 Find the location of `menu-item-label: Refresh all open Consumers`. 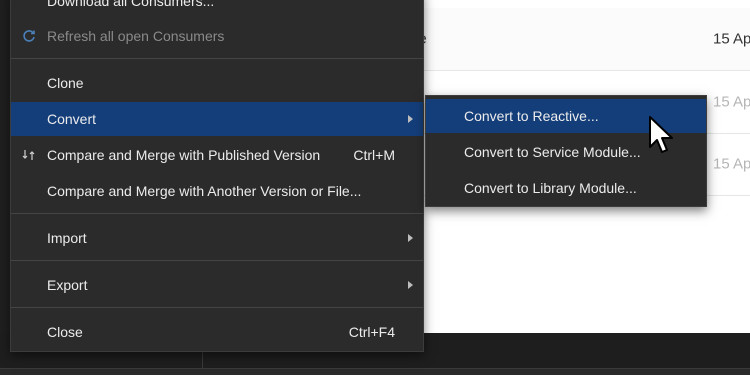

menu-item-label: Refresh all open Consumers is located at coordinates (136, 36).